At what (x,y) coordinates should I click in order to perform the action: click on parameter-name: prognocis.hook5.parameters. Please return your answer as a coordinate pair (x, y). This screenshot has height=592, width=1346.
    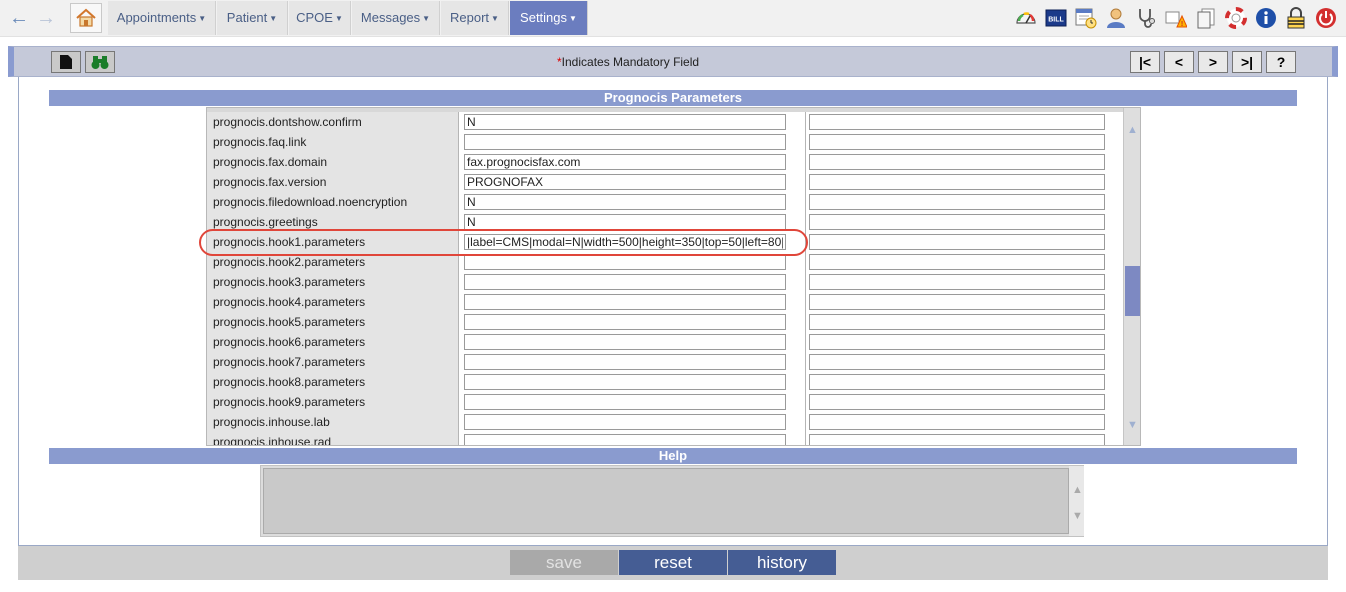
    Looking at the image, I should click on (333, 322).